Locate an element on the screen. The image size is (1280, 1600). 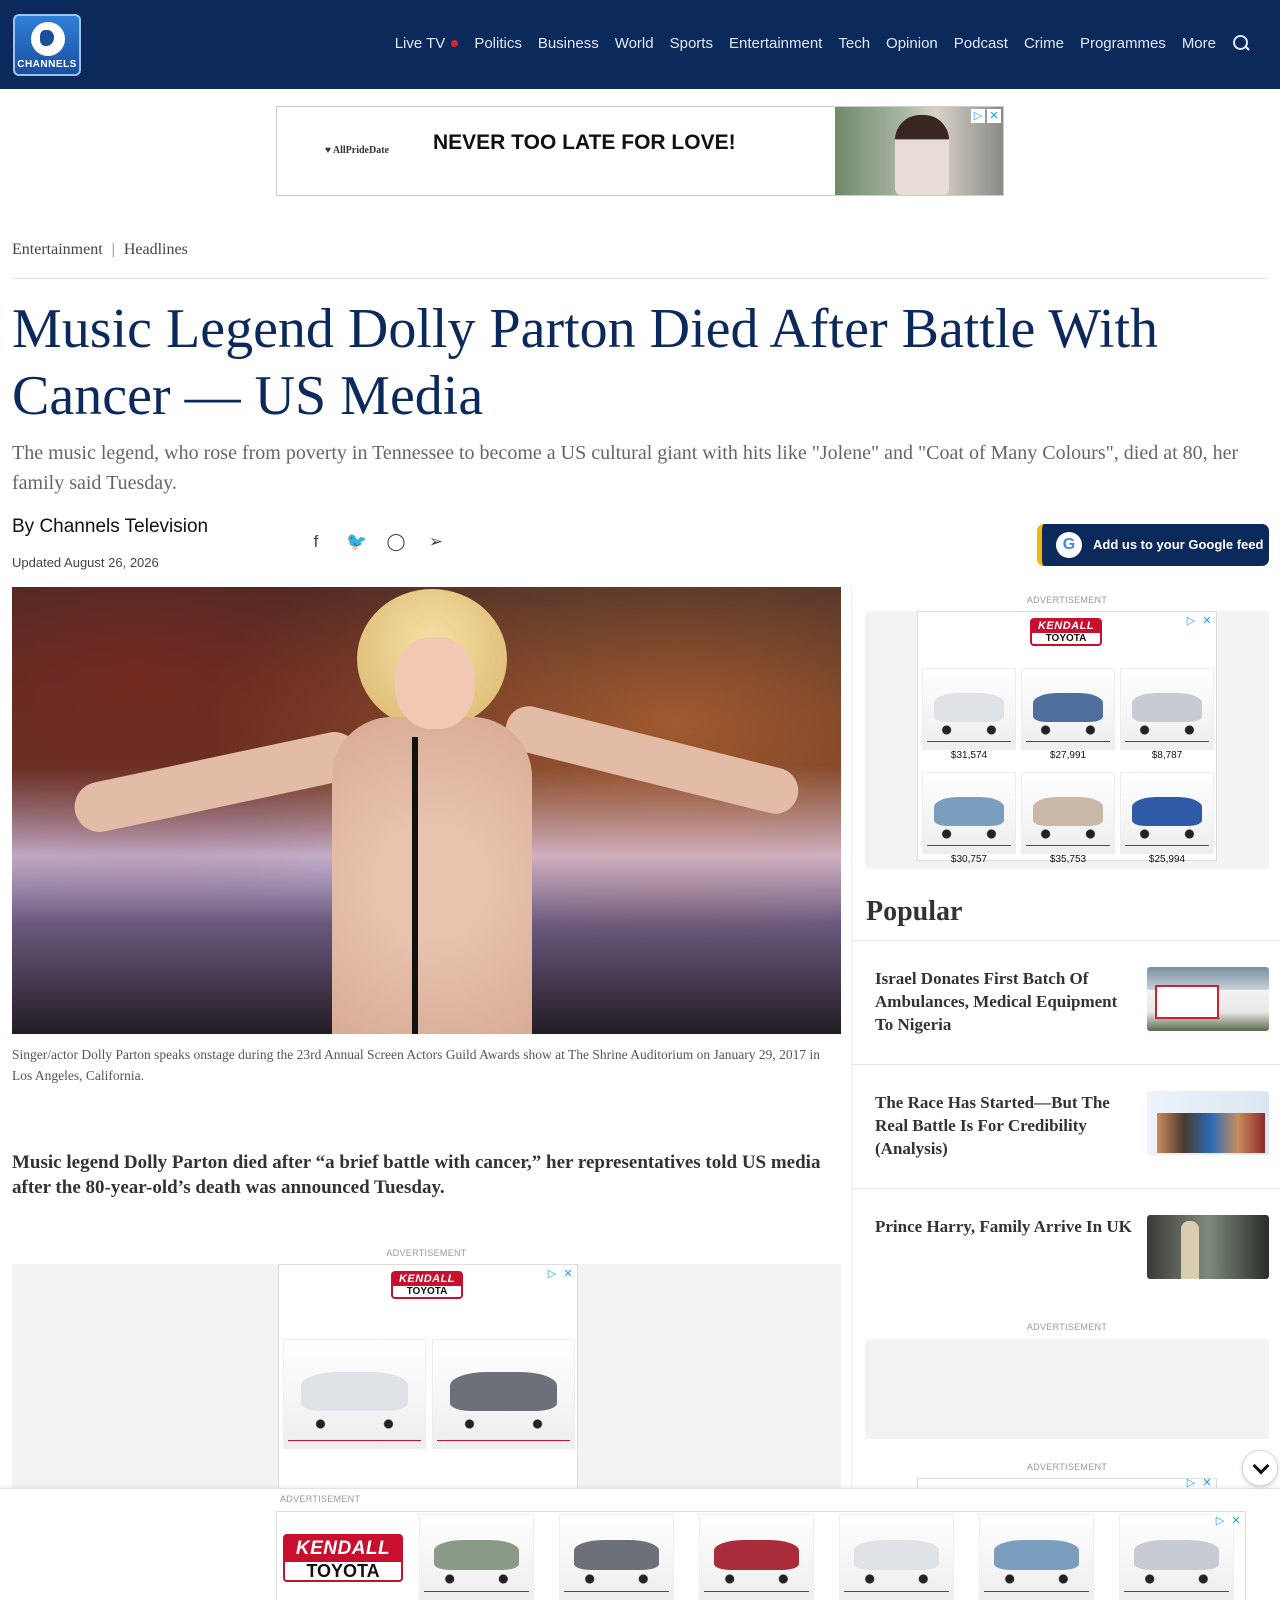
heart-icon: ♥ is located at coordinates (328, 150).